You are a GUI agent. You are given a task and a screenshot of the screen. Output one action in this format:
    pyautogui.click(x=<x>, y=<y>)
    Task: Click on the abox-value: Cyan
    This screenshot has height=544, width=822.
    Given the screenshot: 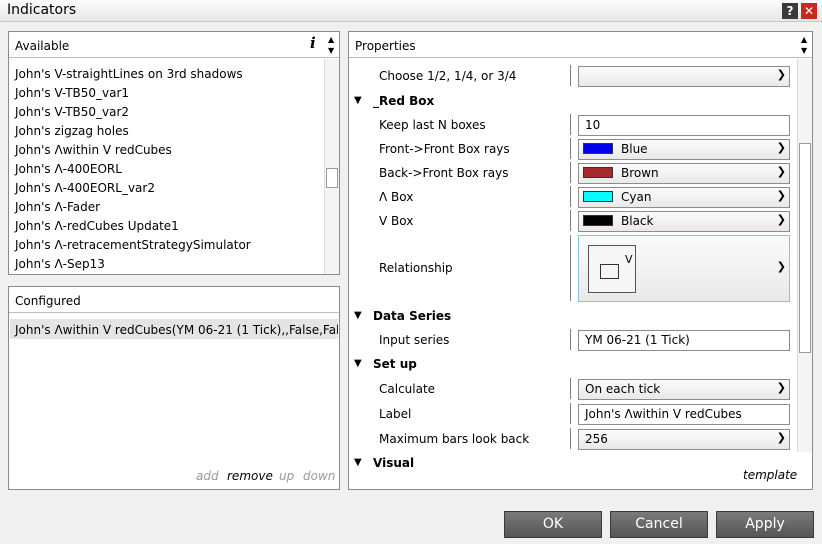 What is the action you would take?
    pyautogui.click(x=636, y=197)
    